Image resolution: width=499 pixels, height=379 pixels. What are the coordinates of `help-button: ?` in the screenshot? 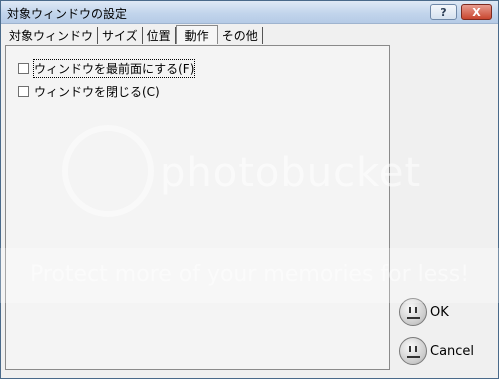 It's located at (443, 12).